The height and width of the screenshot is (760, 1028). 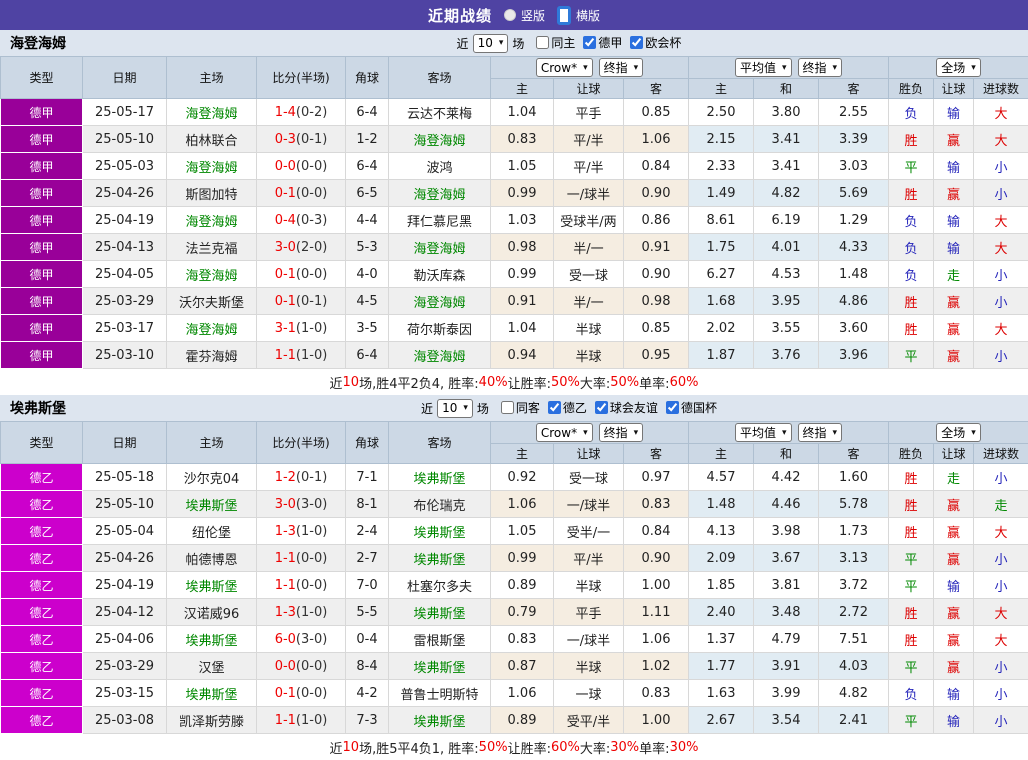 I want to click on filter-checkbox: 同主, so click(x=553, y=42).